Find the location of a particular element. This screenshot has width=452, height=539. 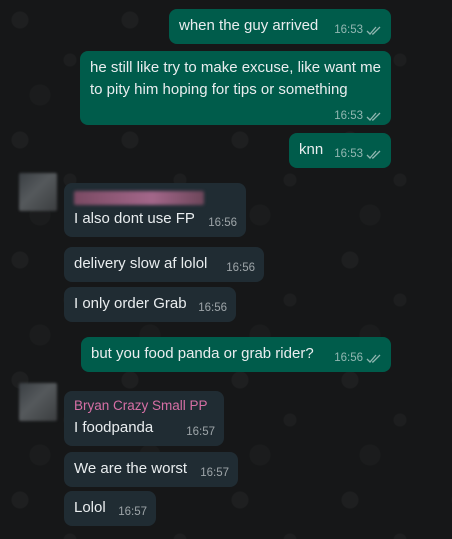

message-bubble-incoming: We are the worst 16:57 is located at coordinates (151, 469).